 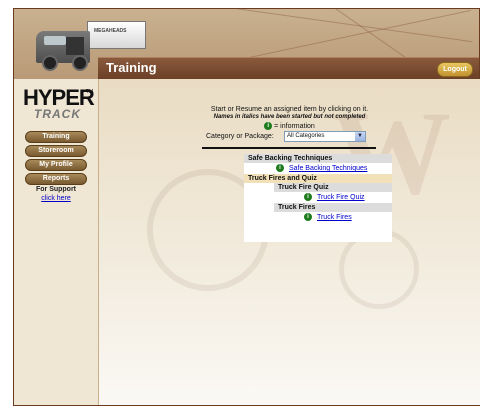 I want to click on nav-training-button: Training, so click(x=56, y=137).